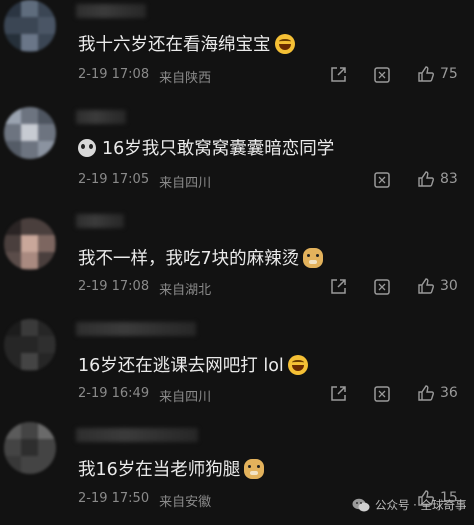  Describe the element at coordinates (174, 45) in the screenshot. I see `comment-text-content: 我十六岁还在看海绵宝宝` at that location.